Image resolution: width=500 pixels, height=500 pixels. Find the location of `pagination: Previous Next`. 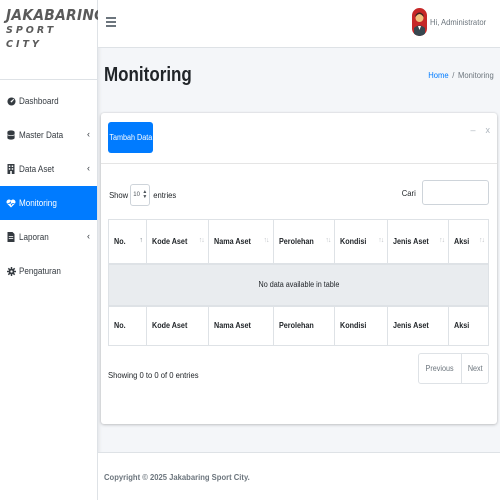

pagination: Previous Next is located at coordinates (453, 368).